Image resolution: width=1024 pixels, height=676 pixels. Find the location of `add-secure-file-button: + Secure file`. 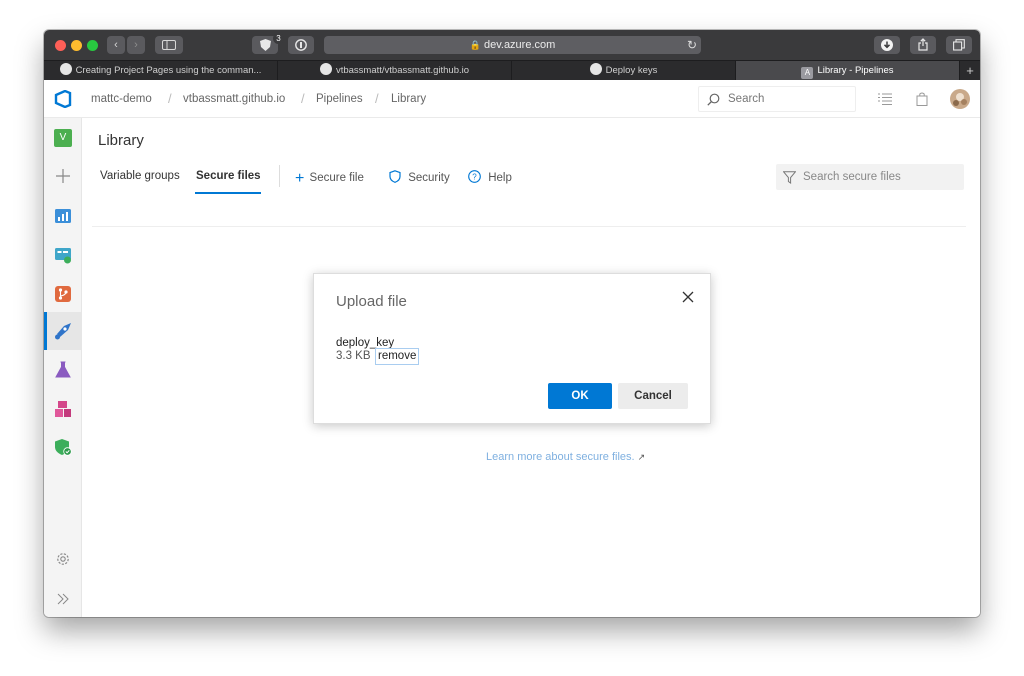

add-secure-file-button: + Secure file is located at coordinates (329, 179).